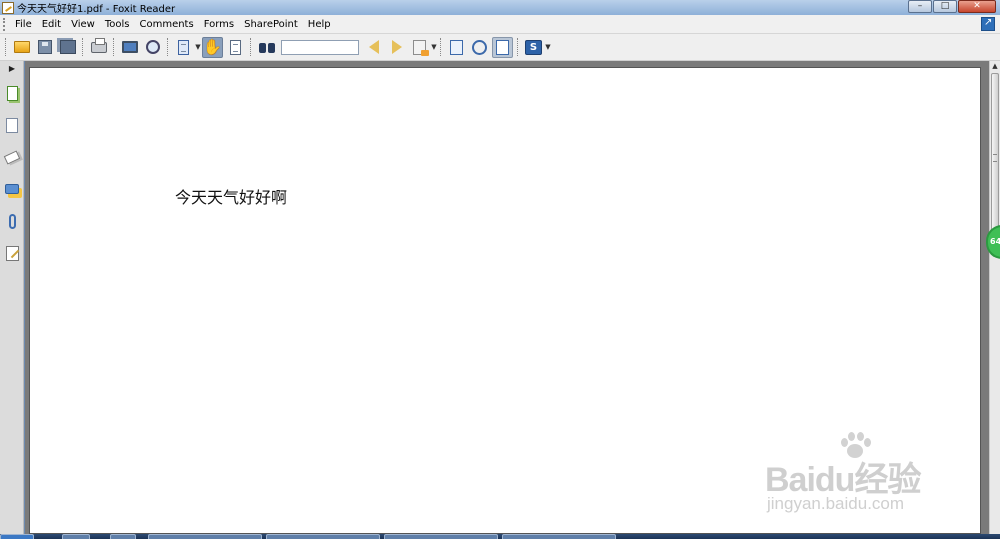  I want to click on layers-panel-button, so click(12, 157).